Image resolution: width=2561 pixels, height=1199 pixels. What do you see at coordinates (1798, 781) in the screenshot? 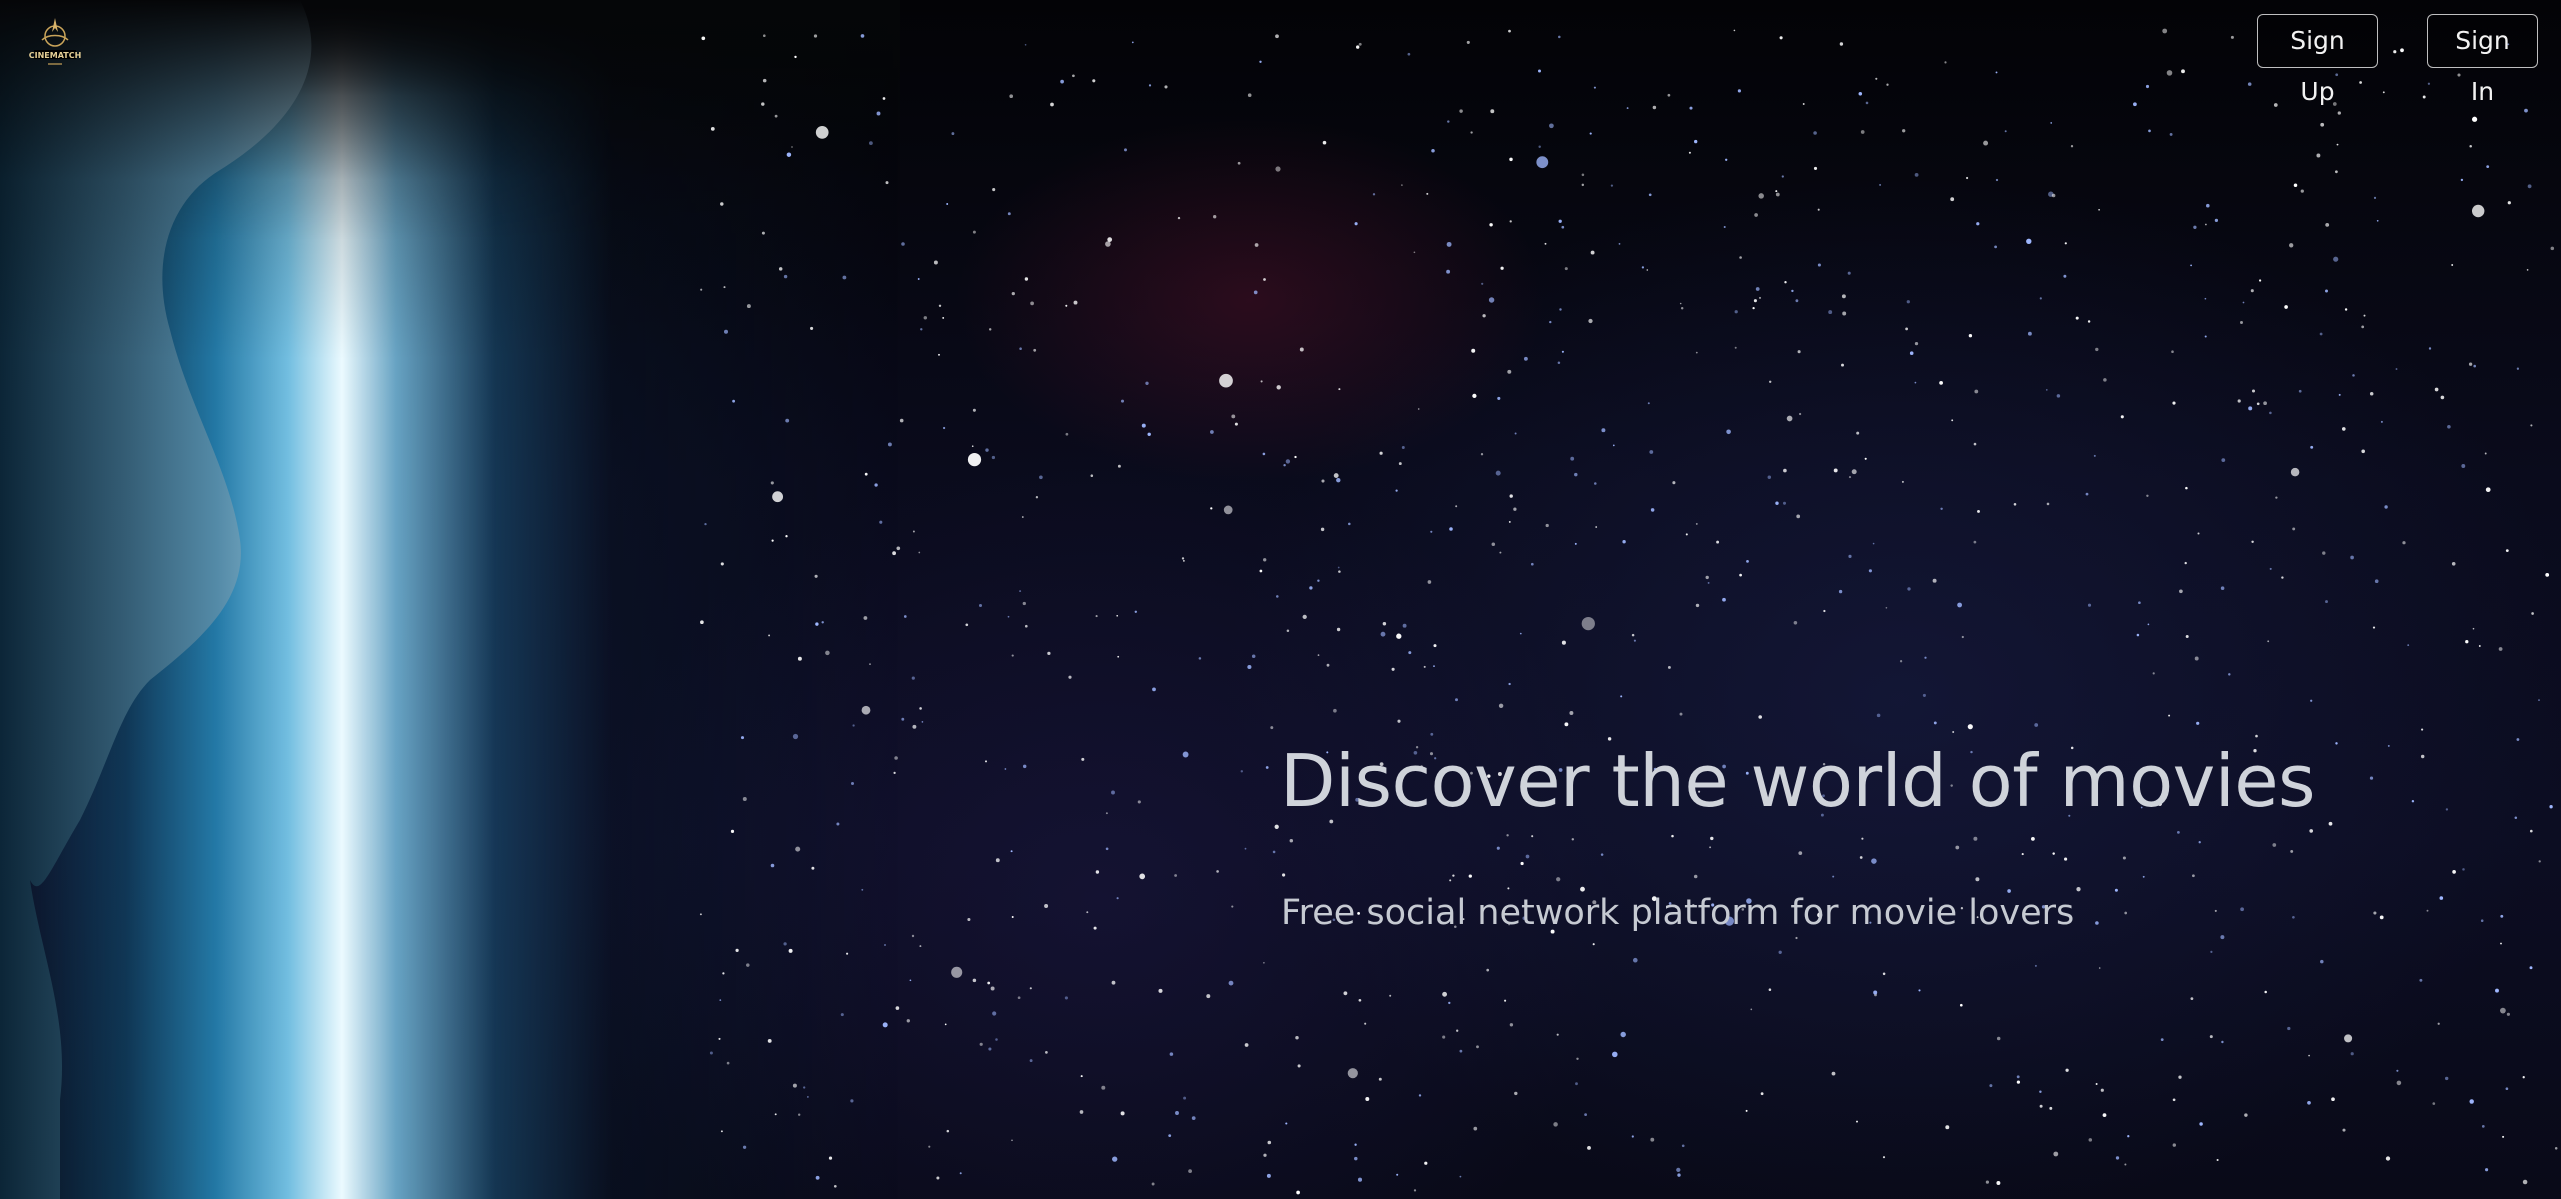
I see `hero-title: Discover the world of movies` at bounding box center [1798, 781].